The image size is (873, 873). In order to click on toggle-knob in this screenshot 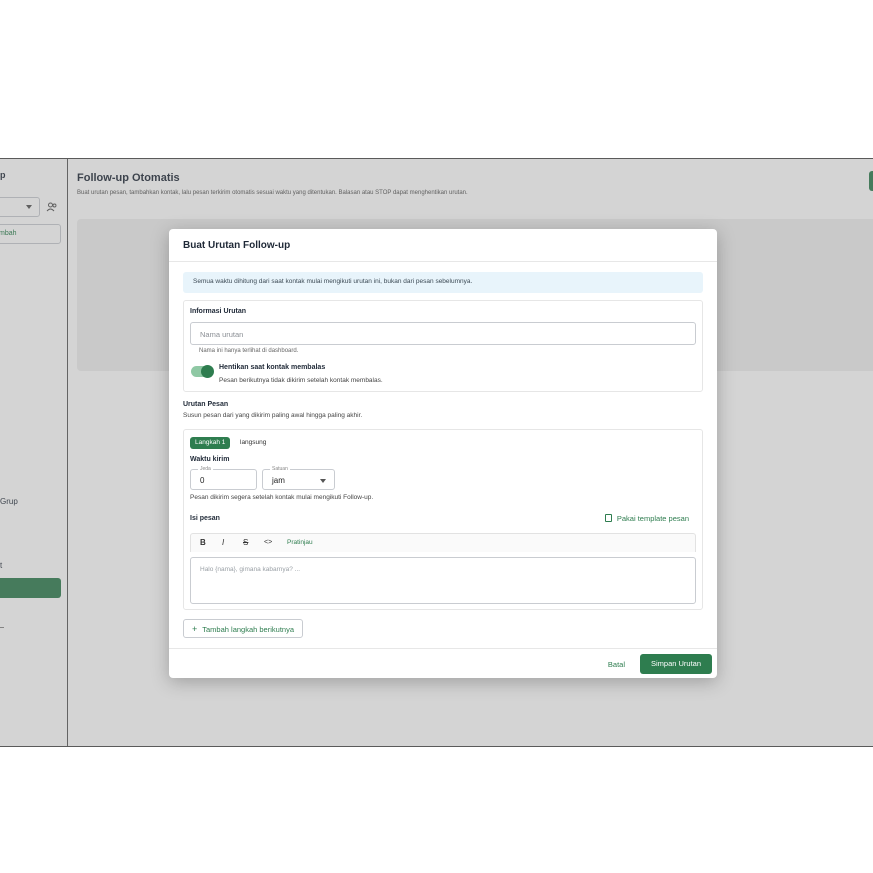, I will do `click(207, 371)`.